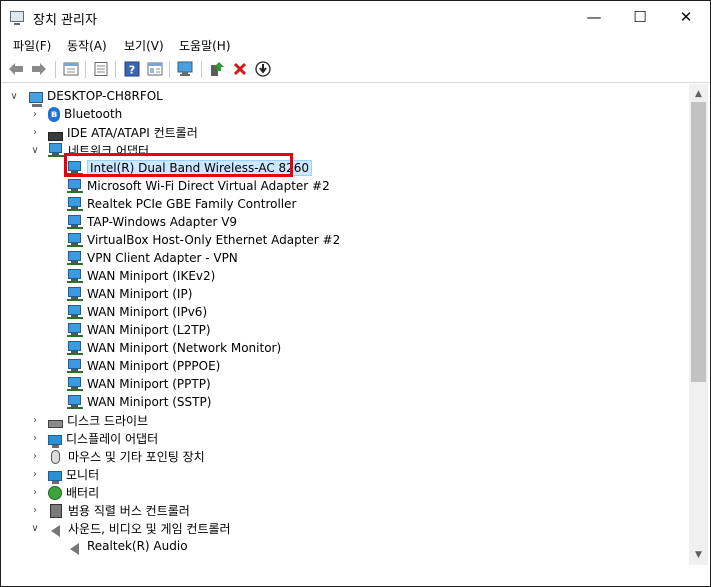  Describe the element at coordinates (698, 93) in the screenshot. I see `scroll-up-arrow: ▲` at that location.